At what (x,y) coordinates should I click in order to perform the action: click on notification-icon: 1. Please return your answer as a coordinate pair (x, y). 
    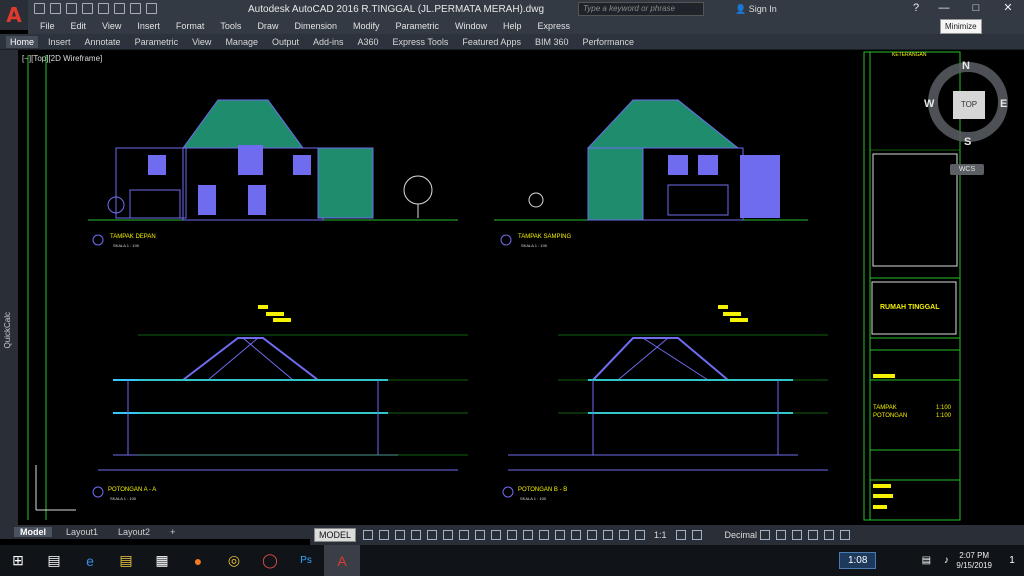
    Looking at the image, I should click on (1012, 560).